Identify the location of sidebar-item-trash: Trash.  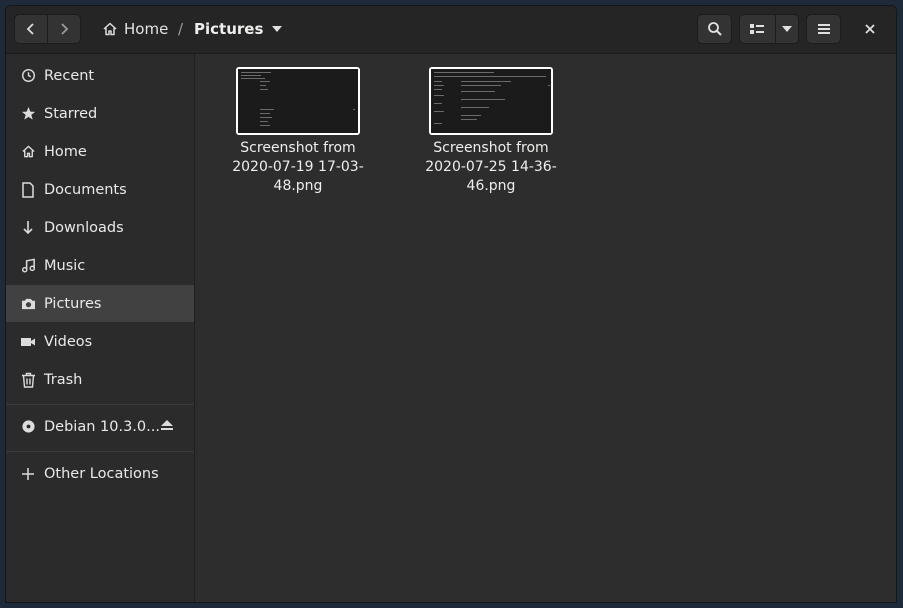
(100, 379).